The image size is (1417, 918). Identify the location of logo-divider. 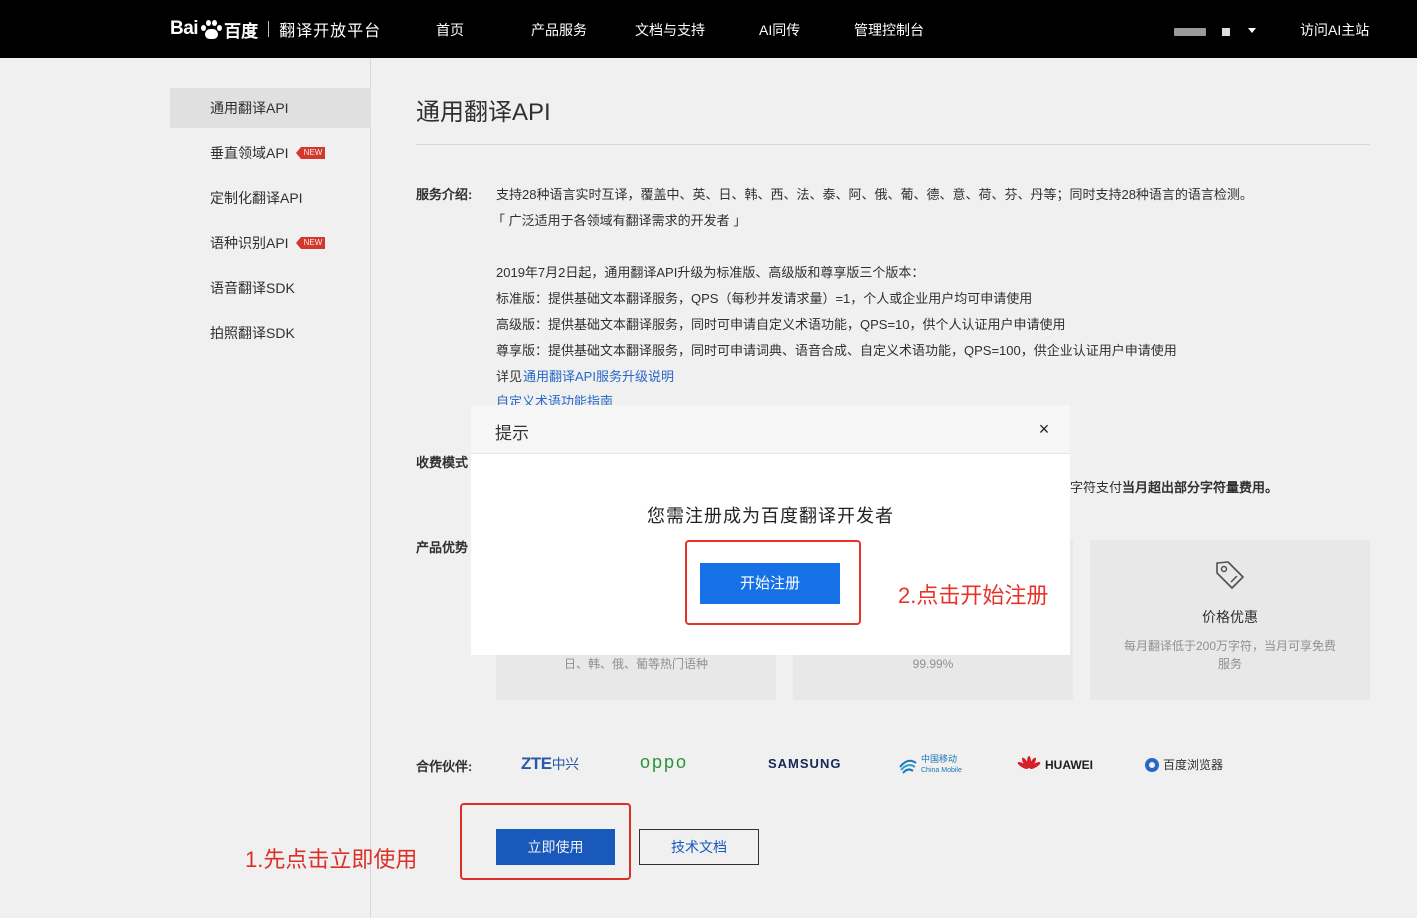
(269, 29).